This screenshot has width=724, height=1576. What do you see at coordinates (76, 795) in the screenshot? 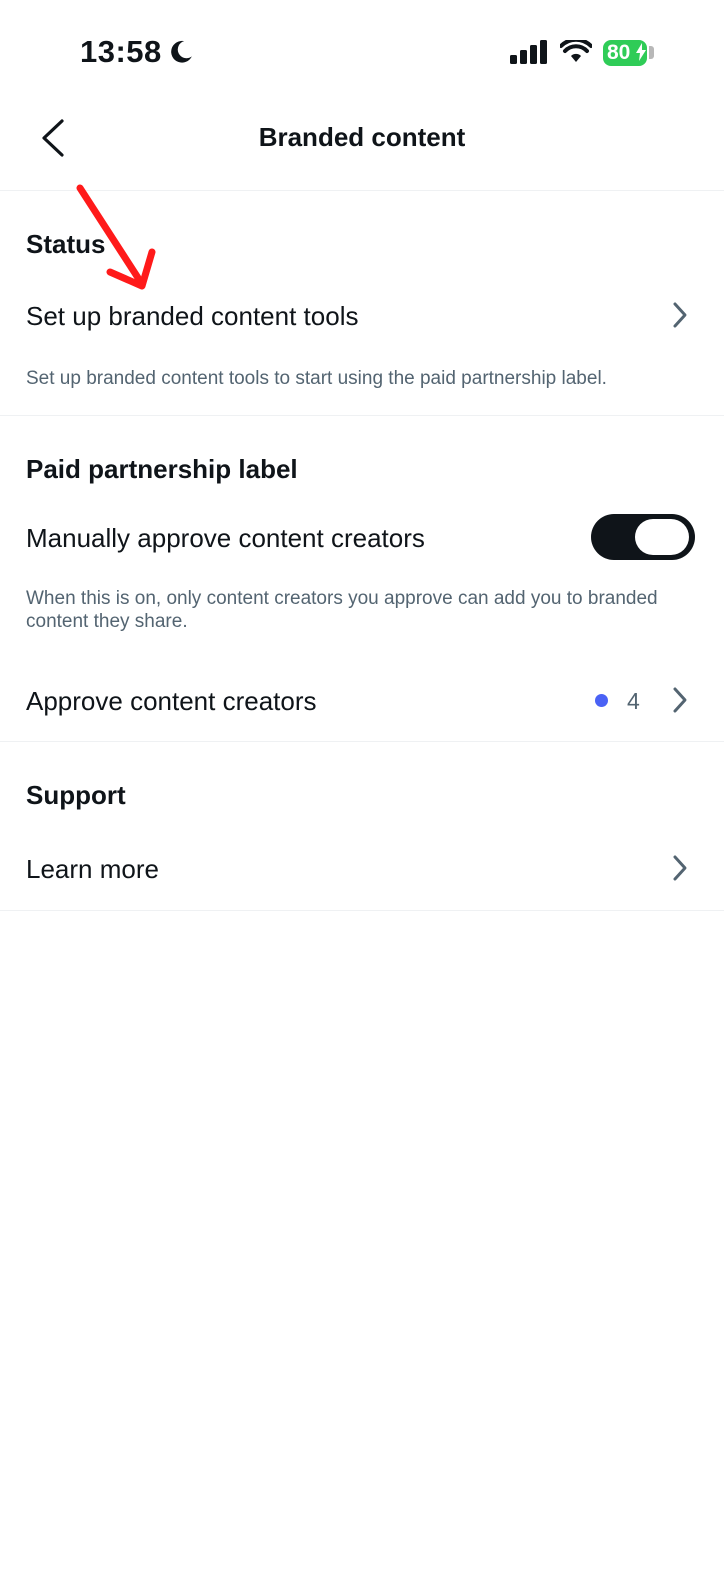
I see `support-heading: Support` at bounding box center [76, 795].